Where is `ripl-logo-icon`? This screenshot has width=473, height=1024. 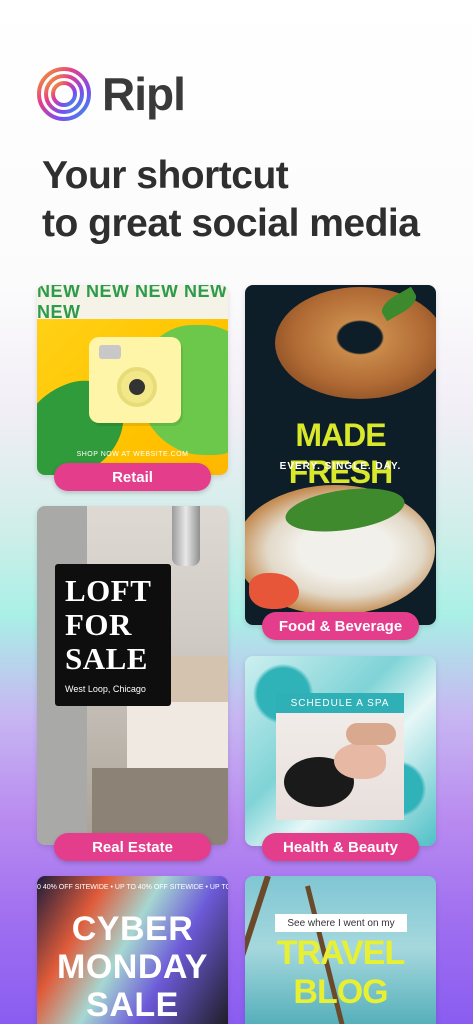
ripl-logo-icon is located at coordinates (64, 94).